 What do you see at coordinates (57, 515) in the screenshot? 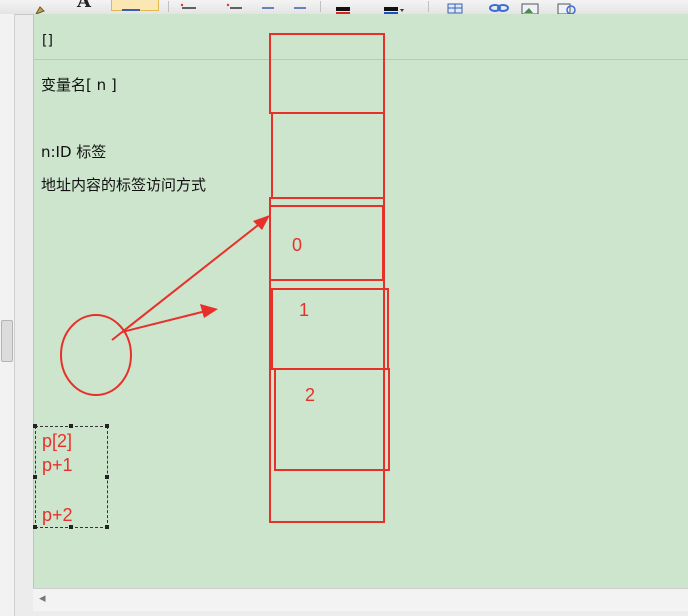
I see `selection-line: p+2` at bounding box center [57, 515].